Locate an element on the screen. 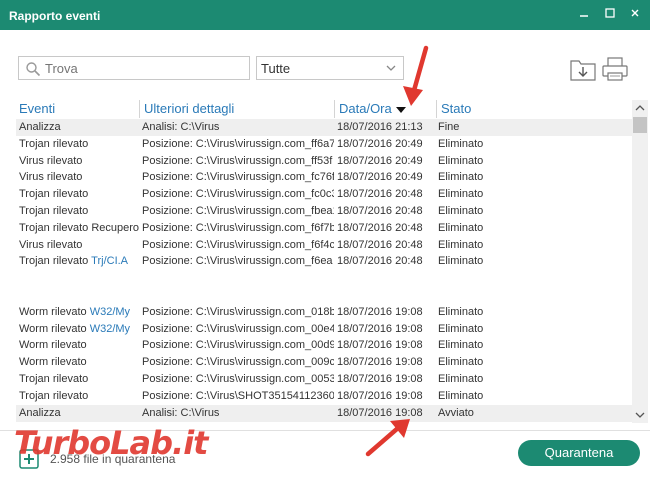 This screenshot has height=480, width=650. maximize-button is located at coordinates (610, 14).